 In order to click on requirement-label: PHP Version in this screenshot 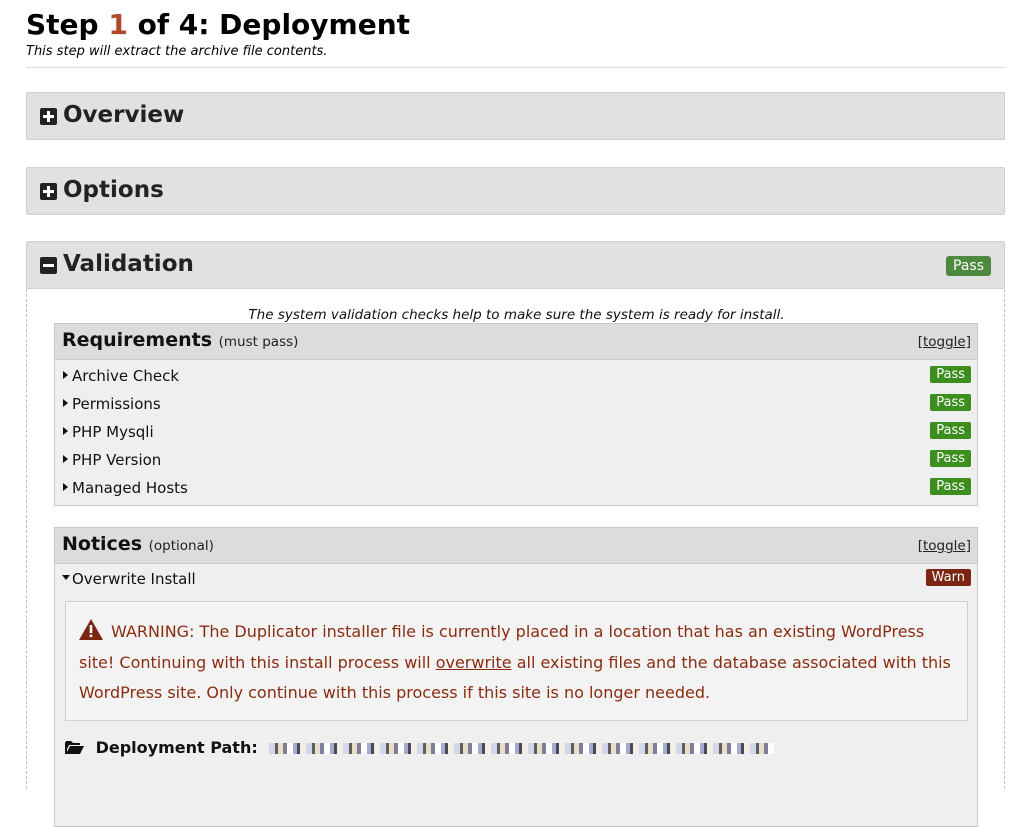, I will do `click(117, 460)`.